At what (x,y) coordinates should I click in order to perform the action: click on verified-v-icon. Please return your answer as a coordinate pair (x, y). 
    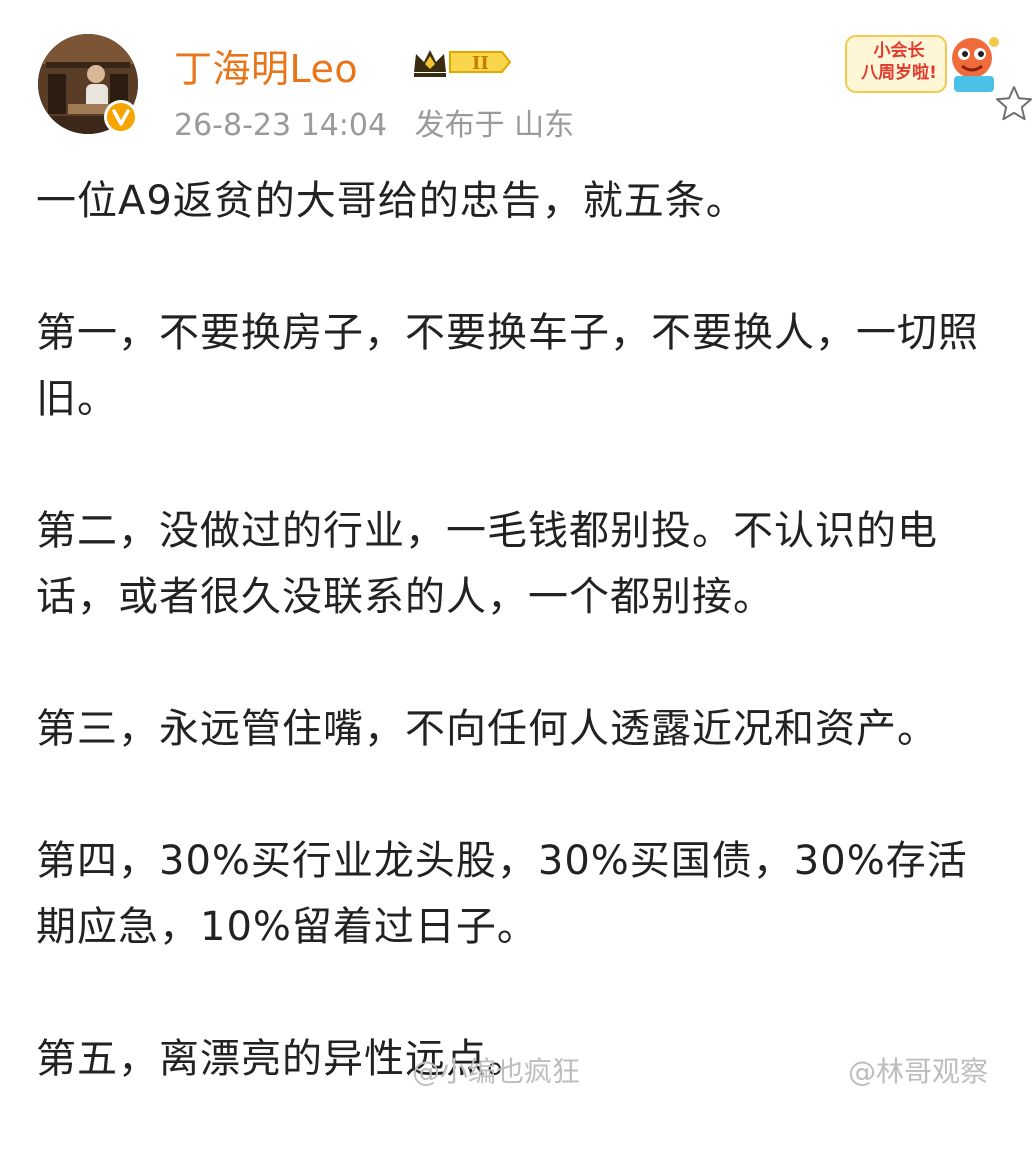
    Looking at the image, I should click on (121, 117).